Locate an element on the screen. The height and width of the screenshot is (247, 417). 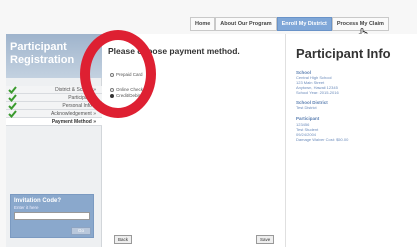
nav-enroll-my-district: Enroll My District is located at coordinates (304, 24).